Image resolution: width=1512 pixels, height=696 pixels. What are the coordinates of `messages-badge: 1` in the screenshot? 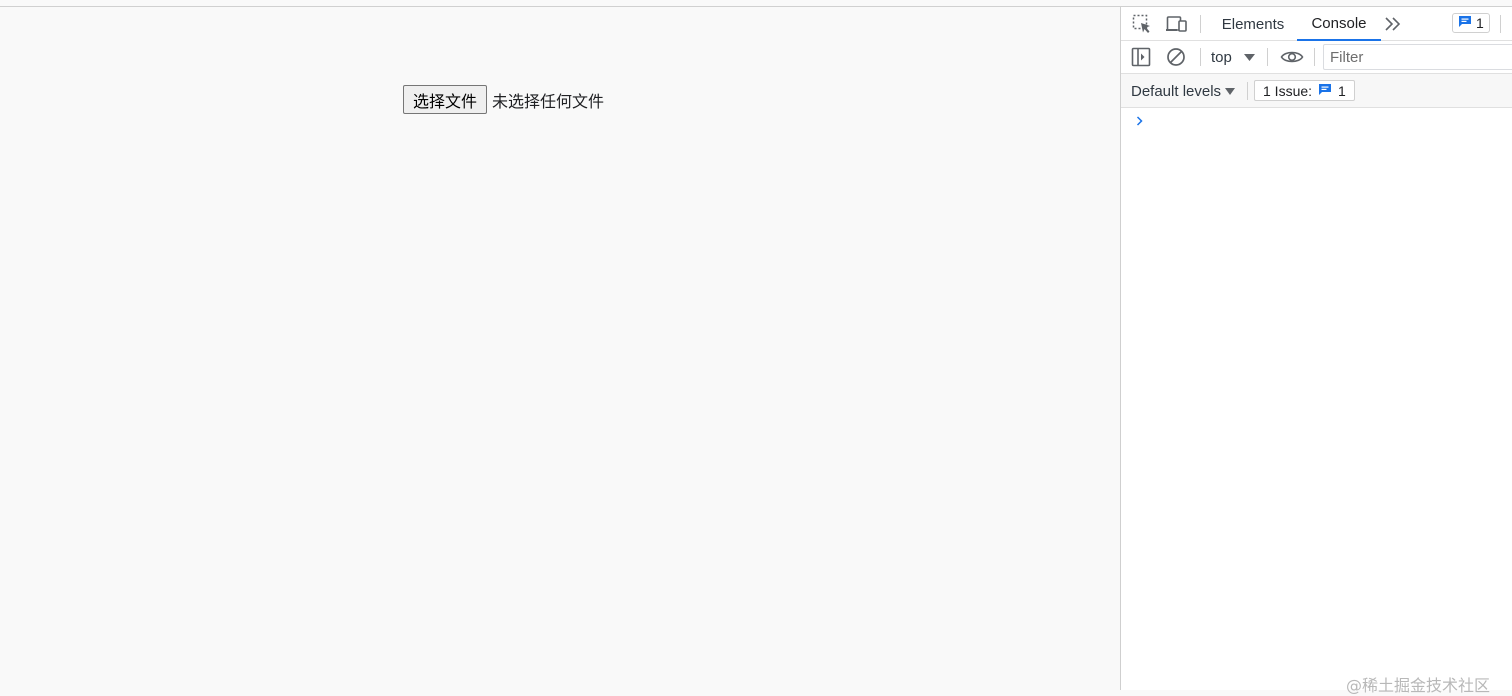 It's located at (1471, 23).